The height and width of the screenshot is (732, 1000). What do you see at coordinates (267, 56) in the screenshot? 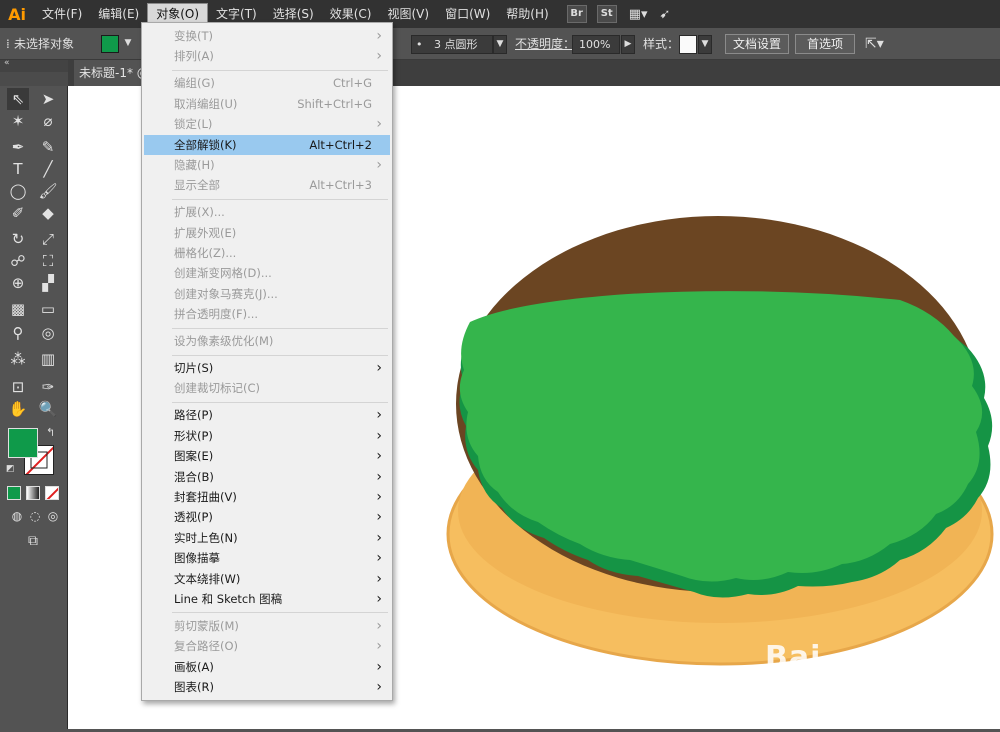
I see `object-menu-item: 排列(A) ›` at bounding box center [267, 56].